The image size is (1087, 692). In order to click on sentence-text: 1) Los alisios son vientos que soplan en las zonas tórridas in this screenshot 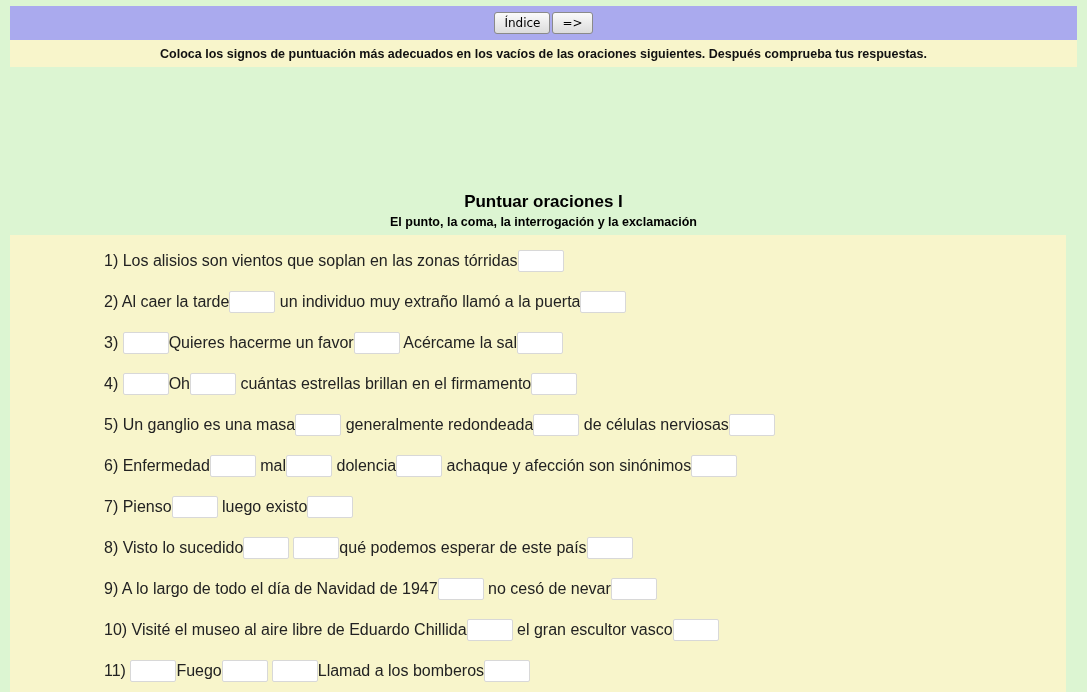, I will do `click(311, 261)`.